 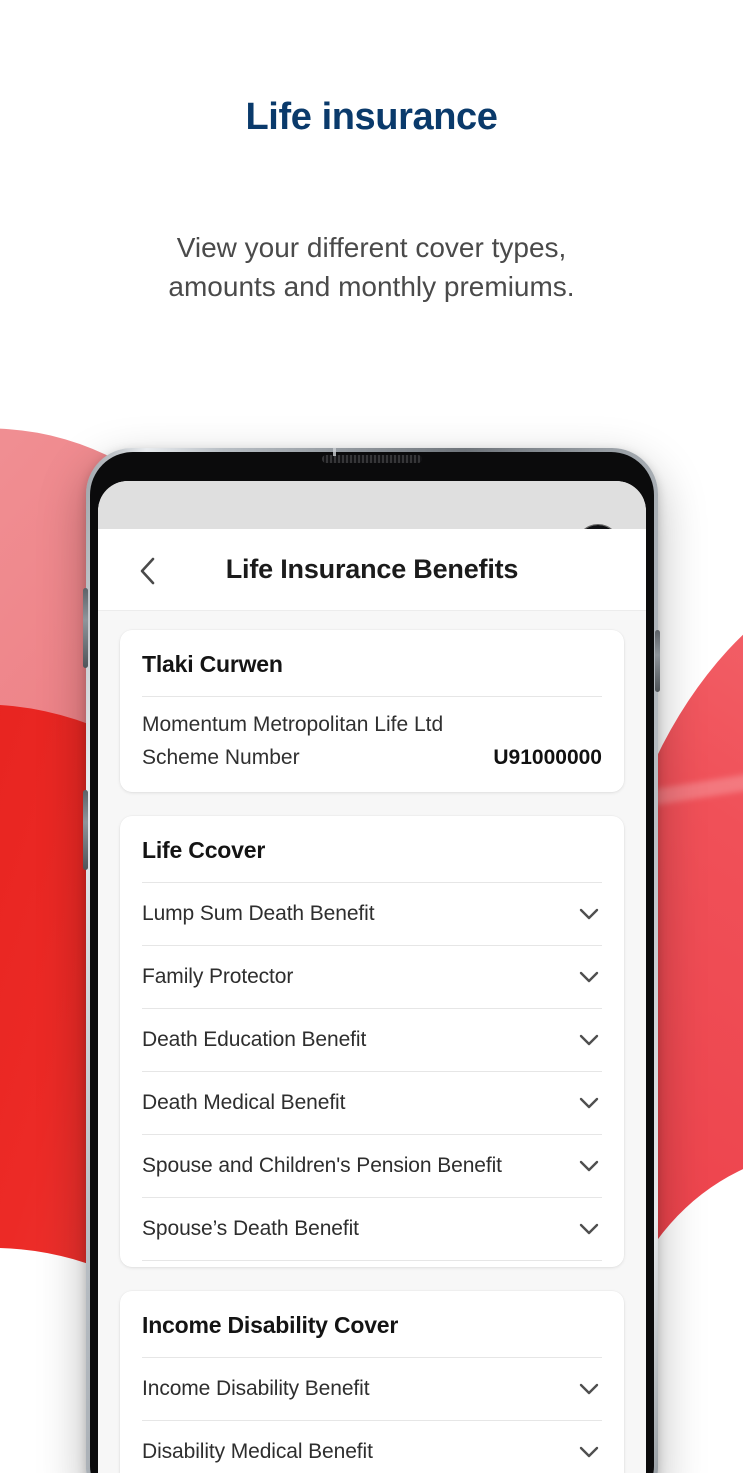 What do you see at coordinates (270, 1325) in the screenshot?
I see `cover-card-title: Income Disability Cover` at bounding box center [270, 1325].